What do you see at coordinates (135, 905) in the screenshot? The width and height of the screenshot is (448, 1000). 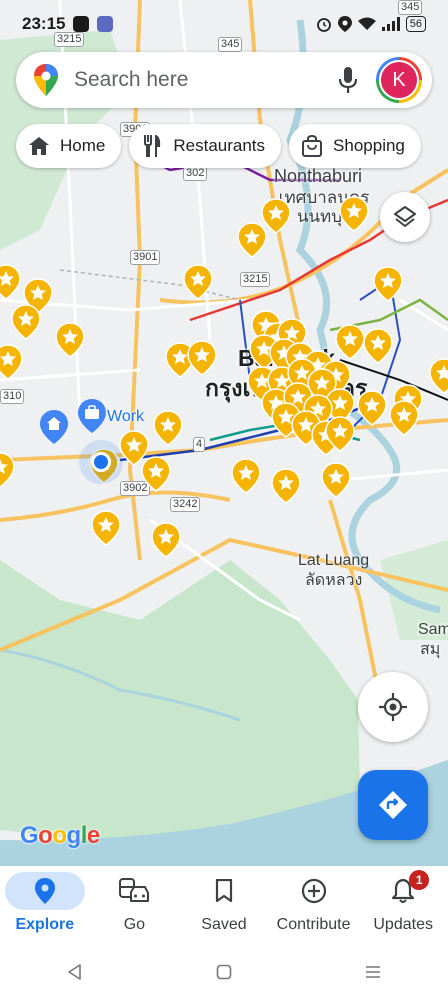 I see `nav-go: Go` at bounding box center [135, 905].